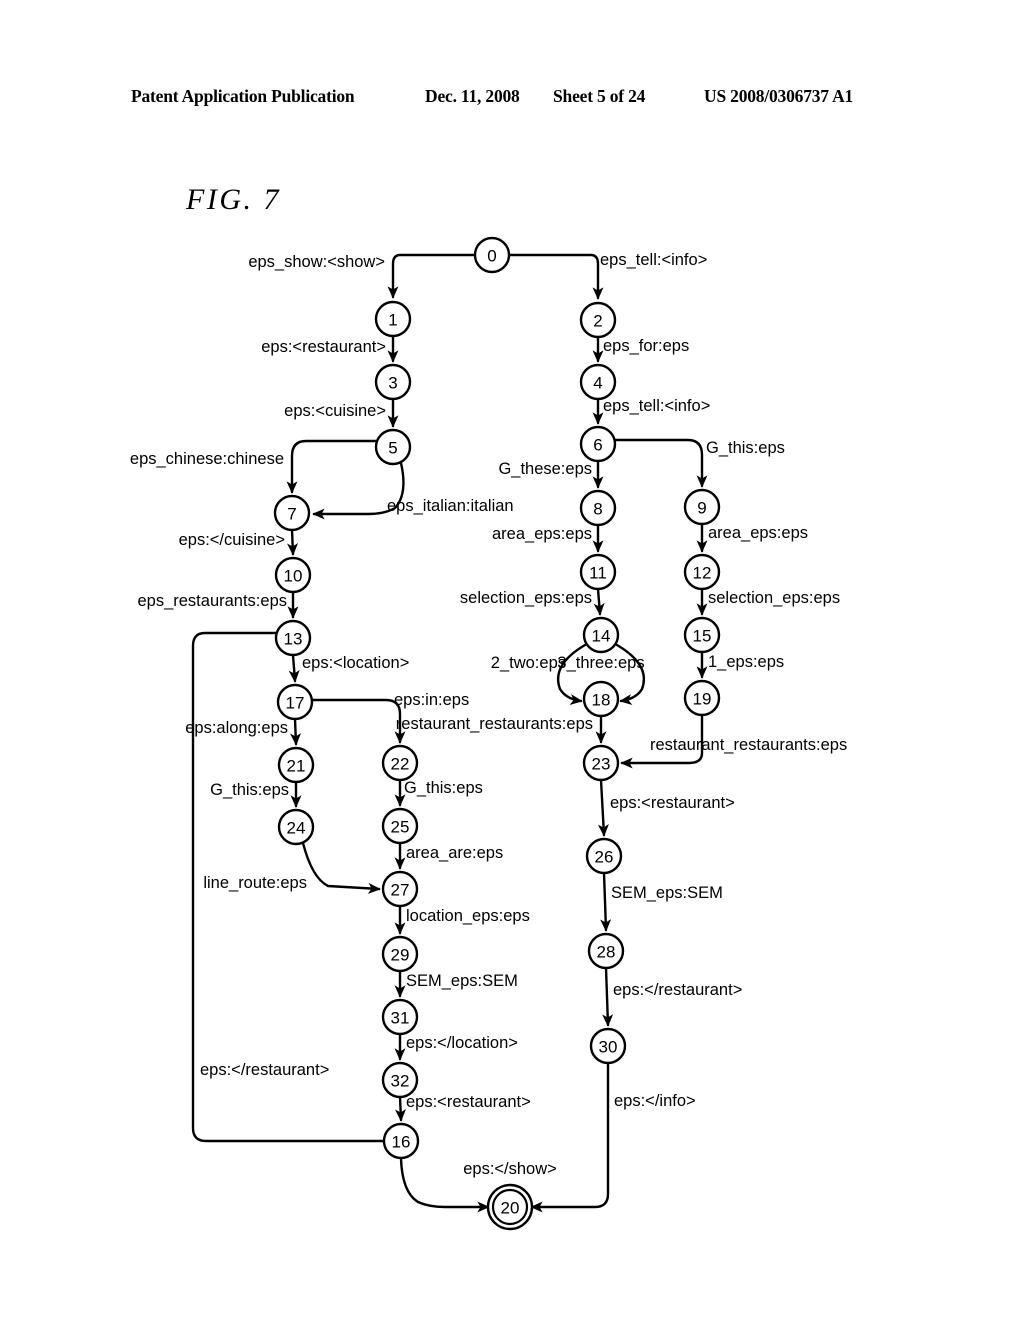  I want to click on state-node-27: 27, so click(400, 889).